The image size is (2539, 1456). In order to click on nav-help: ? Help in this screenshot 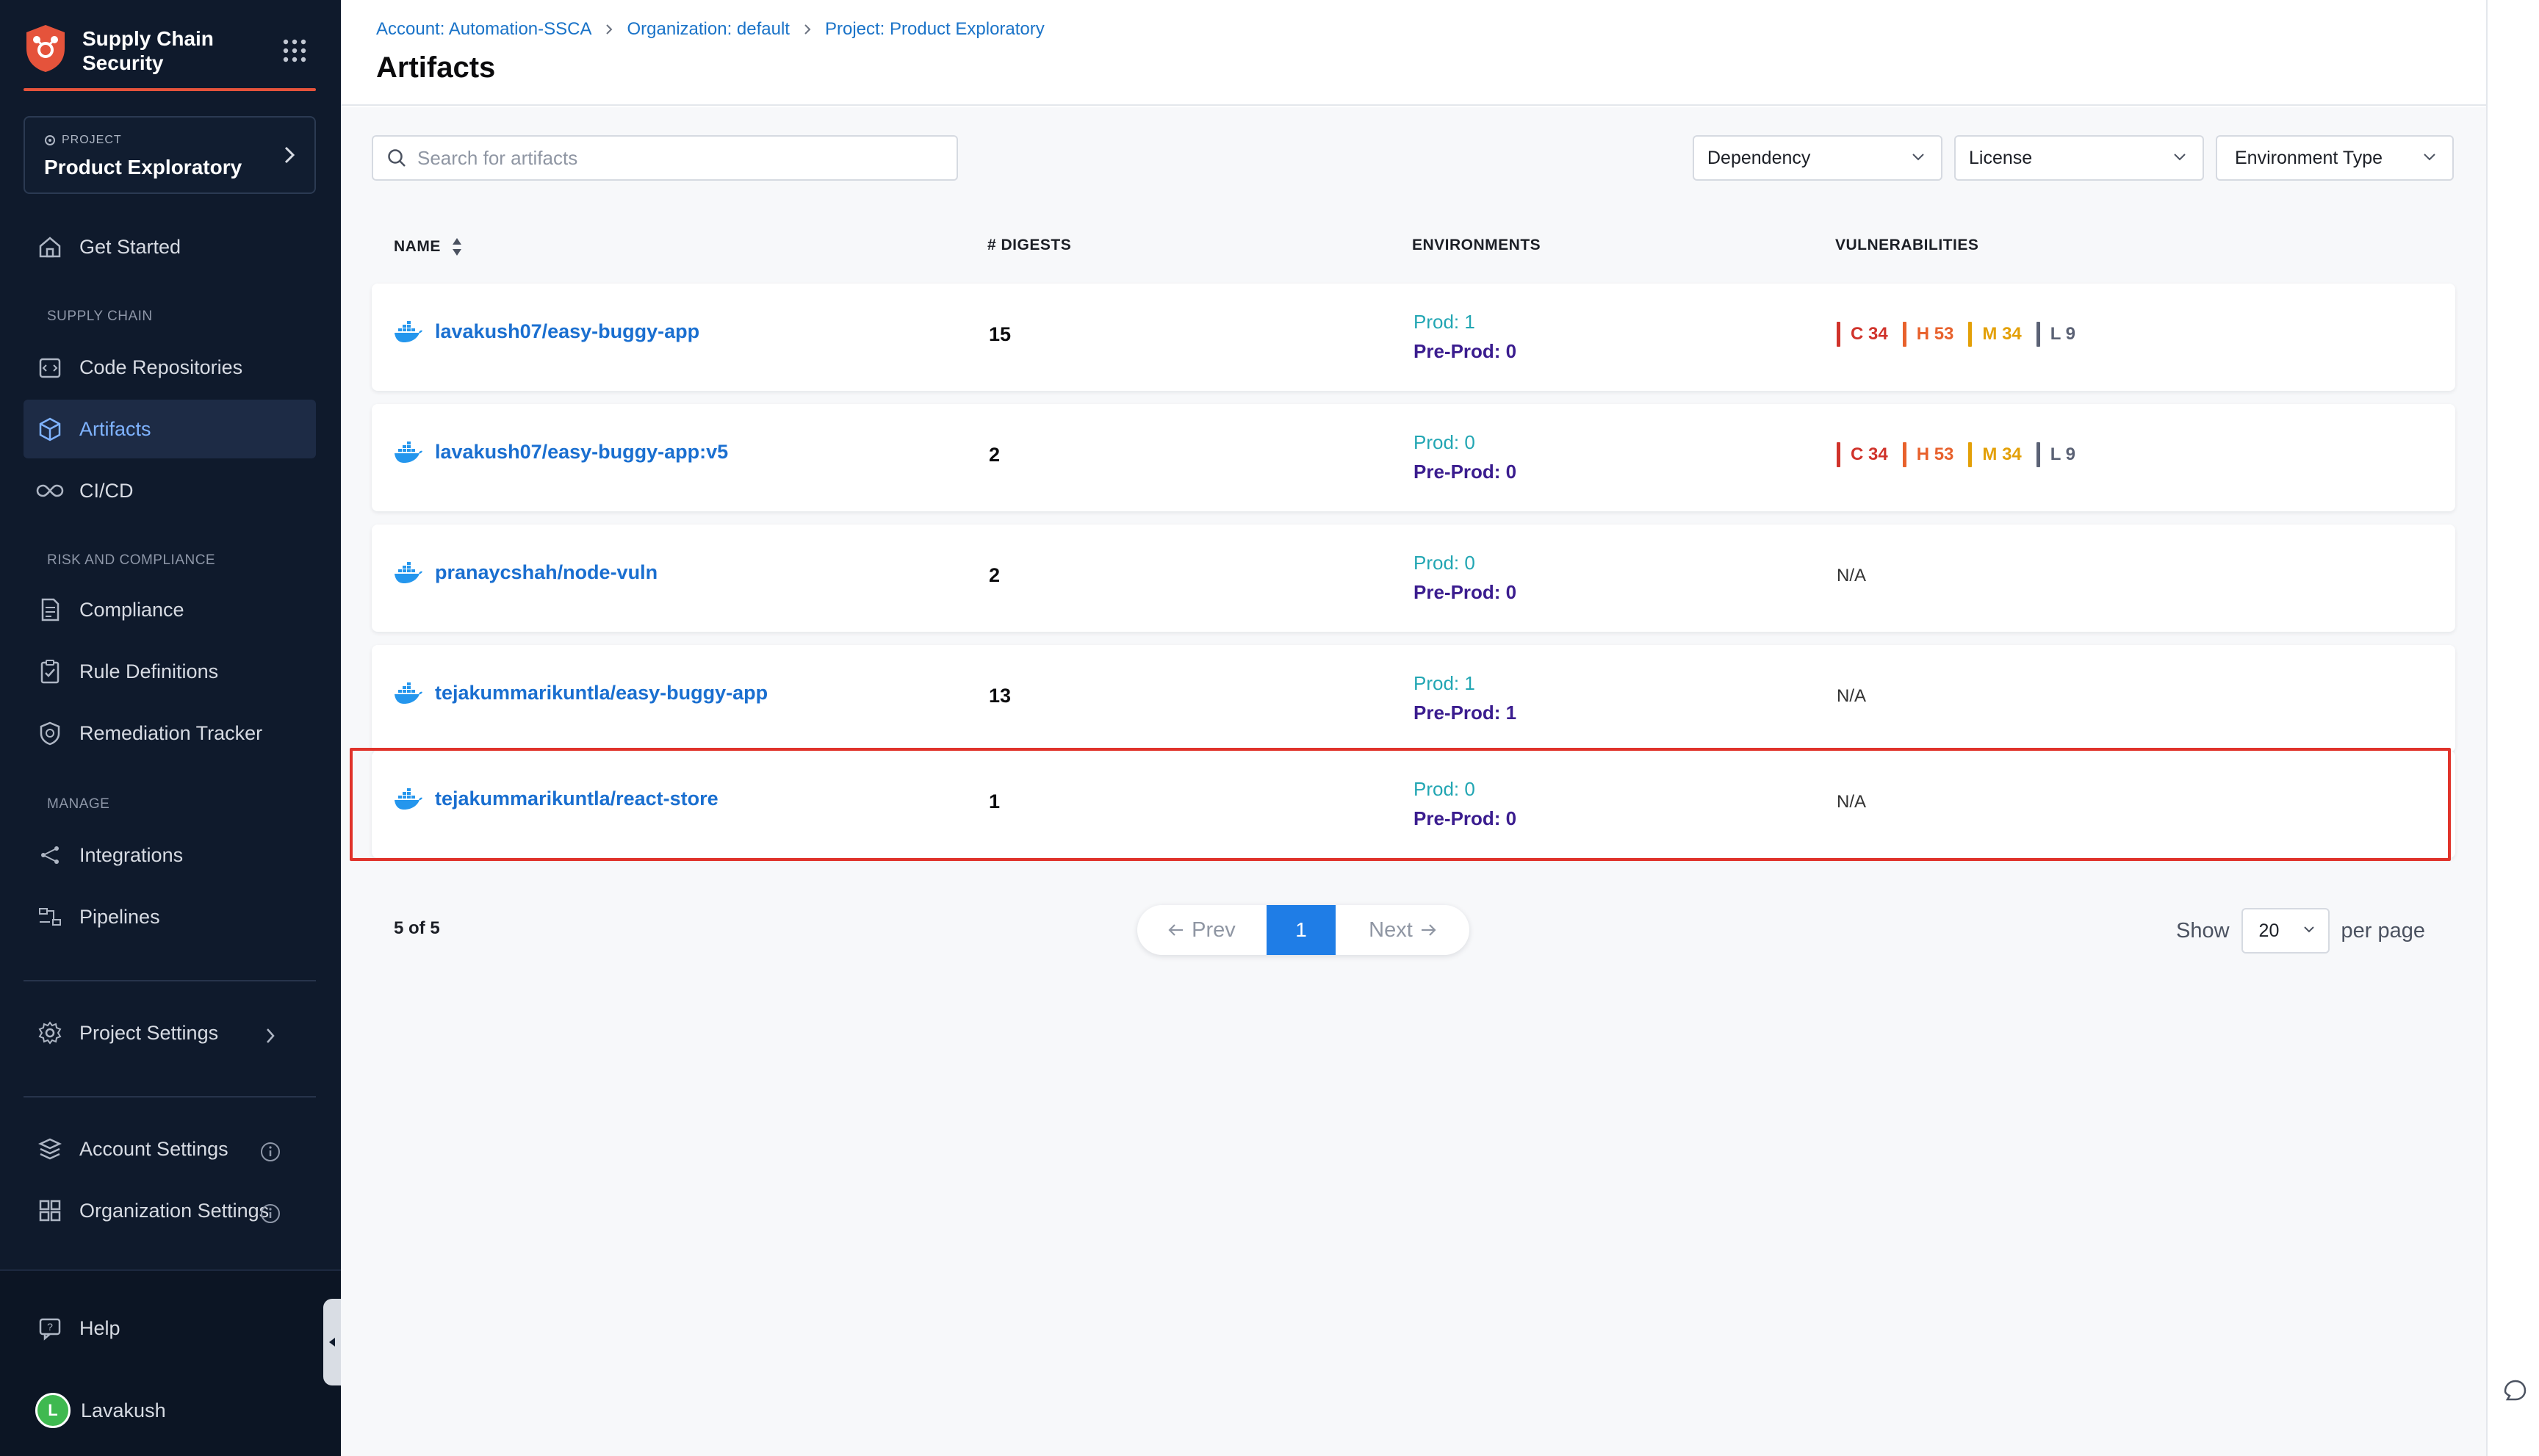, I will do `click(170, 1328)`.